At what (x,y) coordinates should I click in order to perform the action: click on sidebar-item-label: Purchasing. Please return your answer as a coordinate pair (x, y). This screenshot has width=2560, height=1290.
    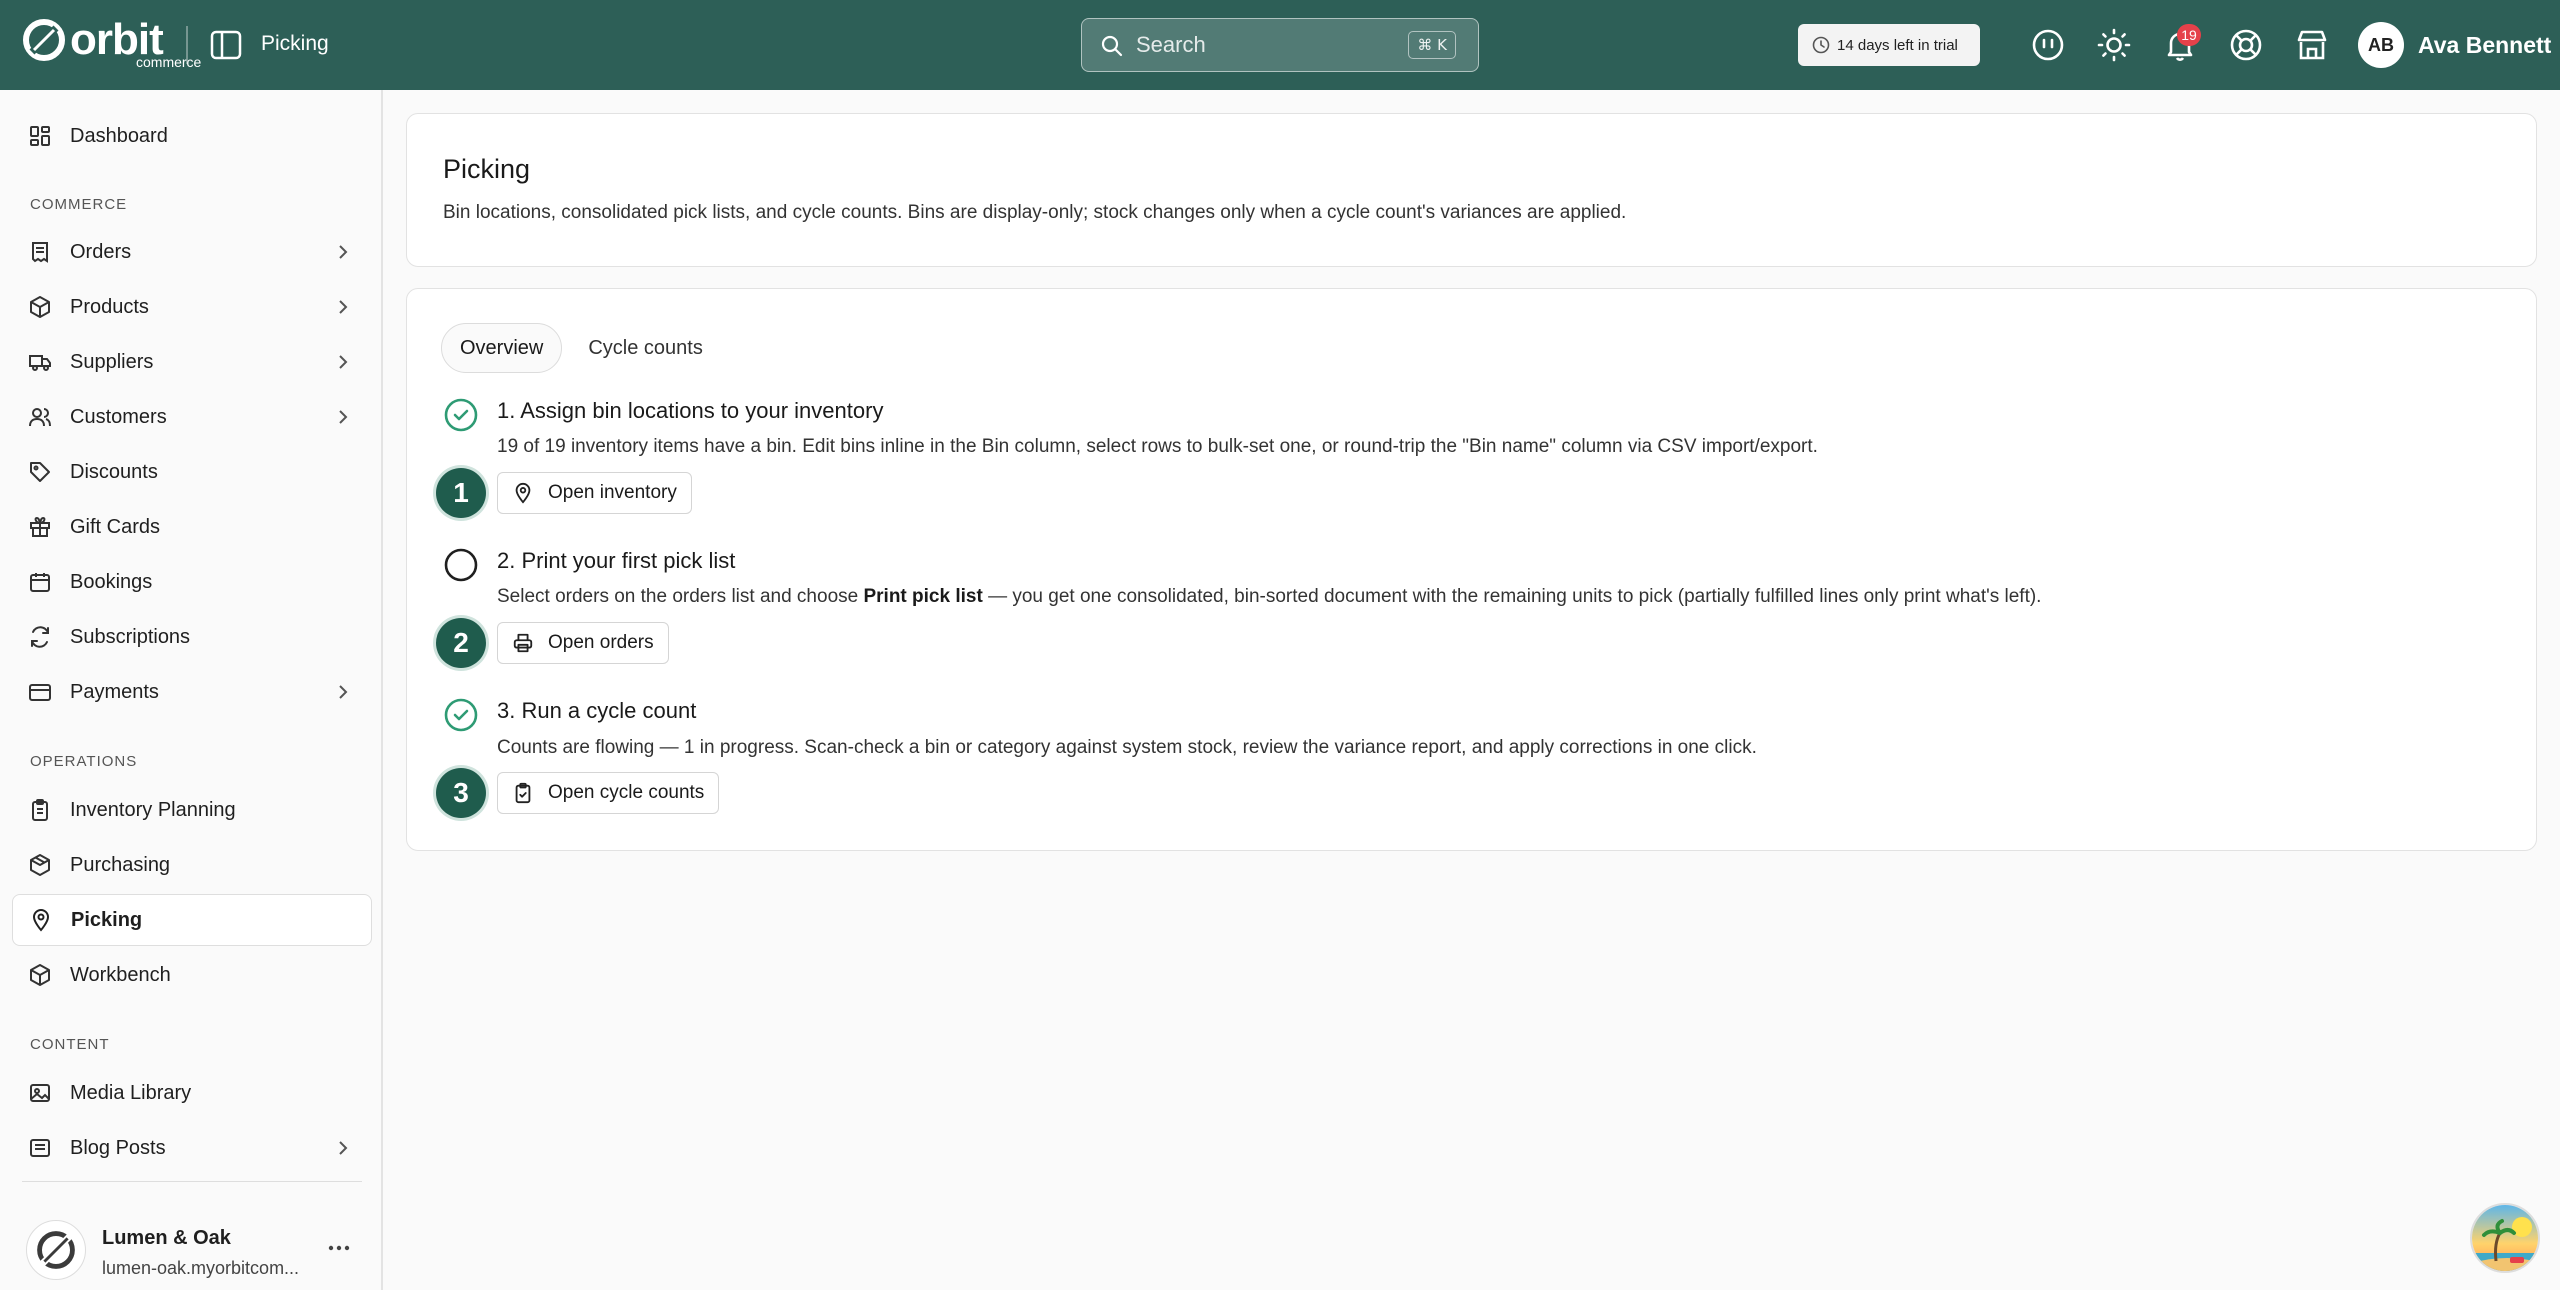
    Looking at the image, I should click on (120, 864).